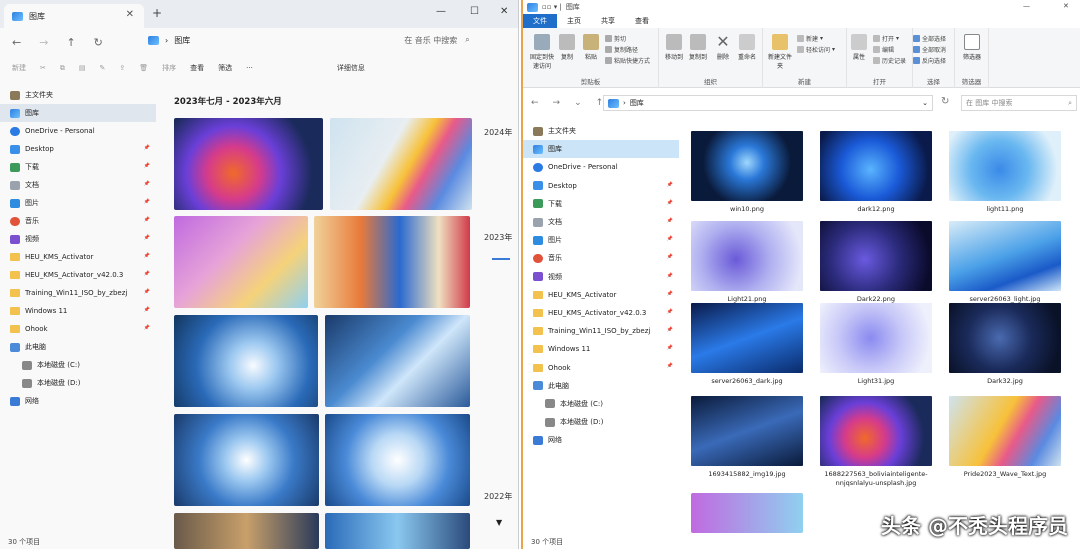  Describe the element at coordinates (886, 38) in the screenshot. I see `open-button: 打开 ▾` at that location.